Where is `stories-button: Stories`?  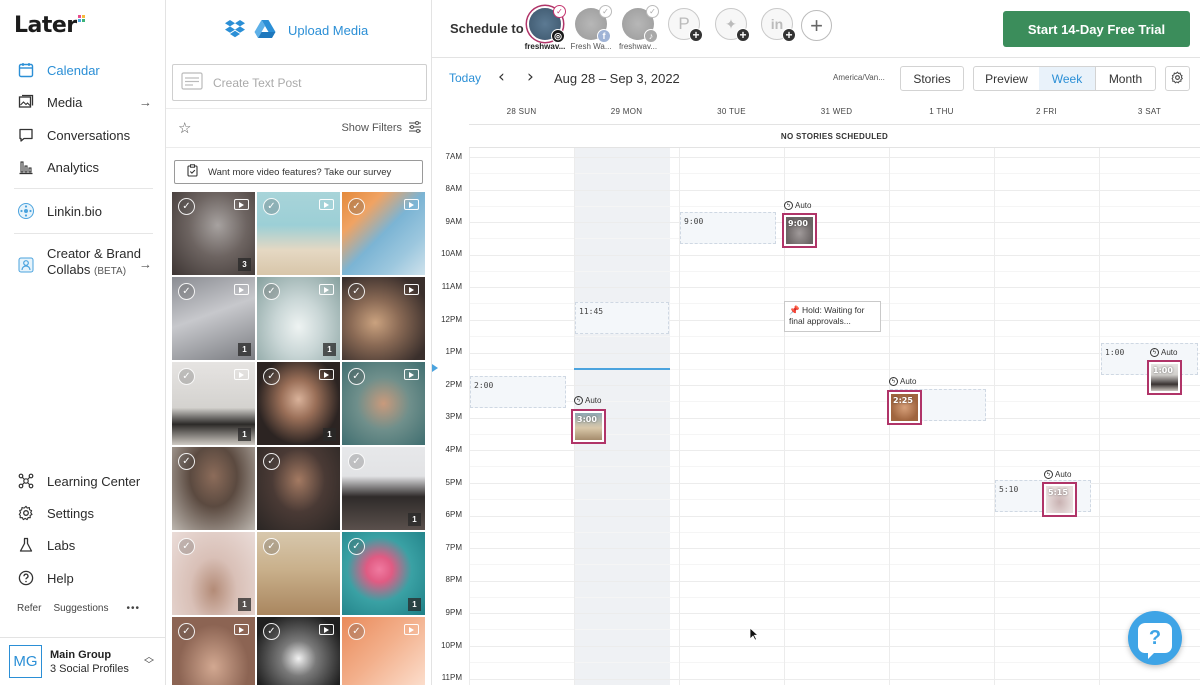 stories-button: Stories is located at coordinates (932, 78).